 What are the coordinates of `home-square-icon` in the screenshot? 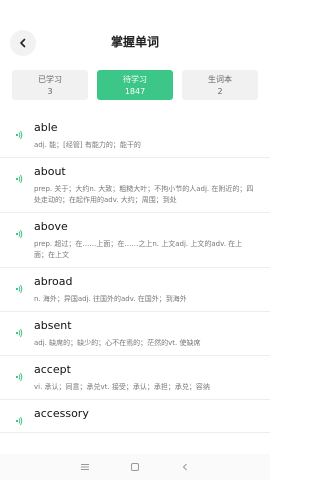 It's located at (135, 467).